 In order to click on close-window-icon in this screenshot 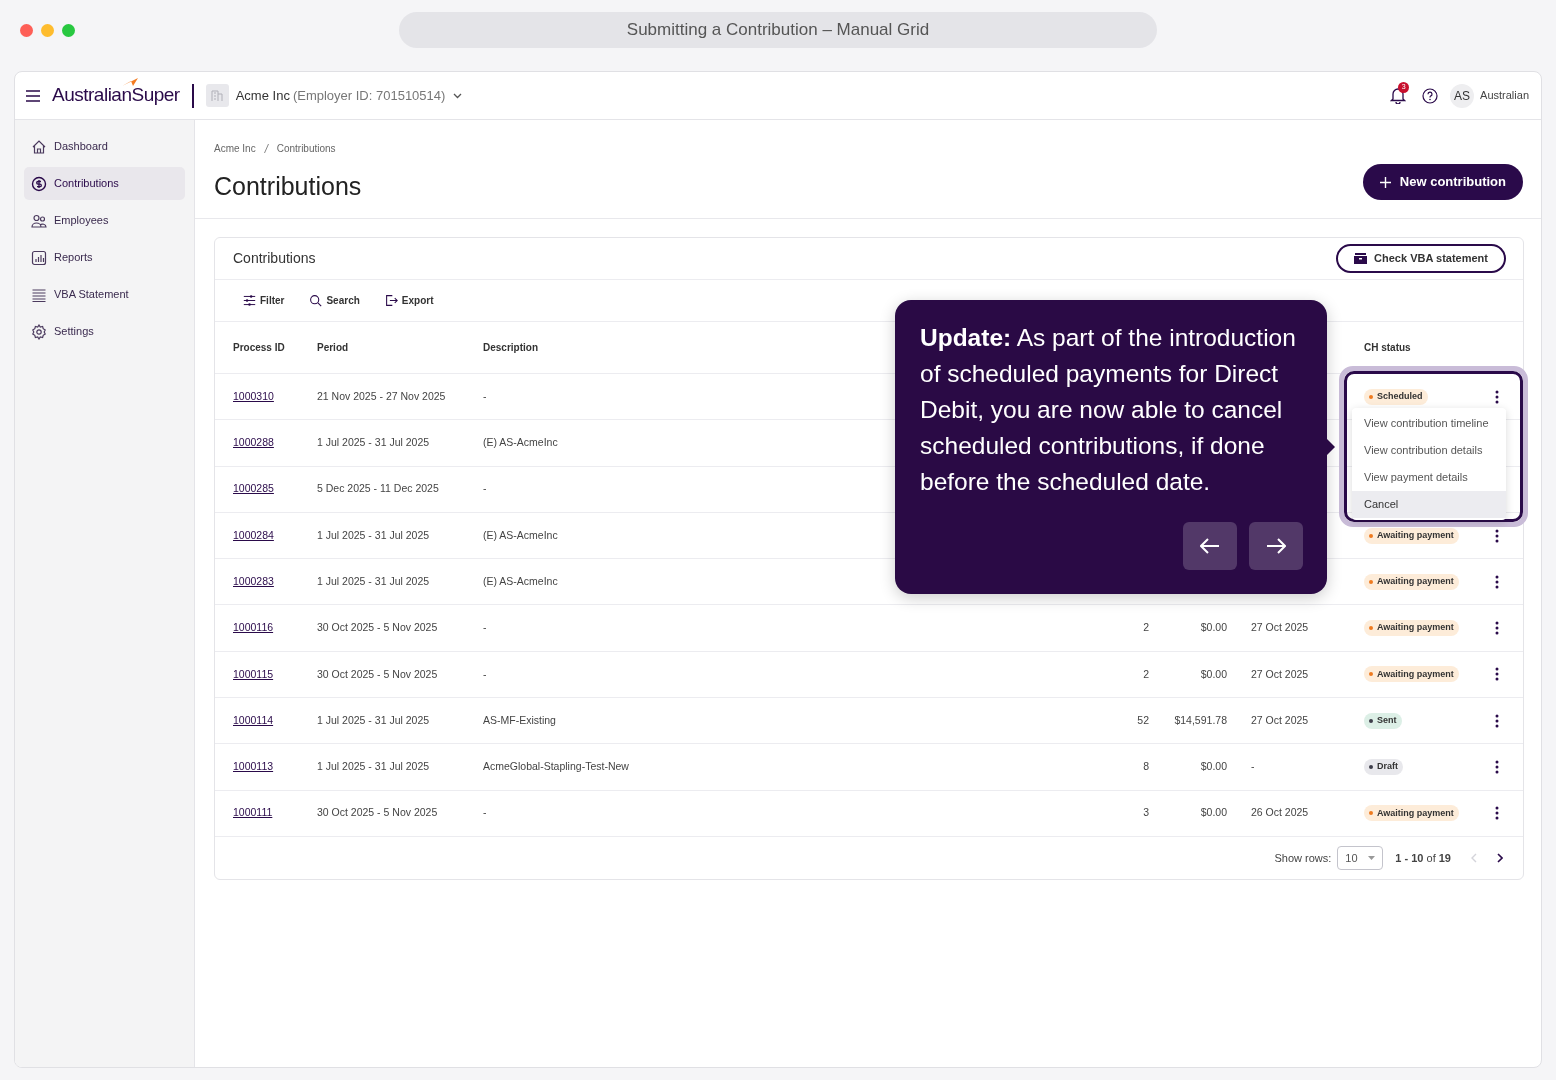, I will do `click(26, 30)`.